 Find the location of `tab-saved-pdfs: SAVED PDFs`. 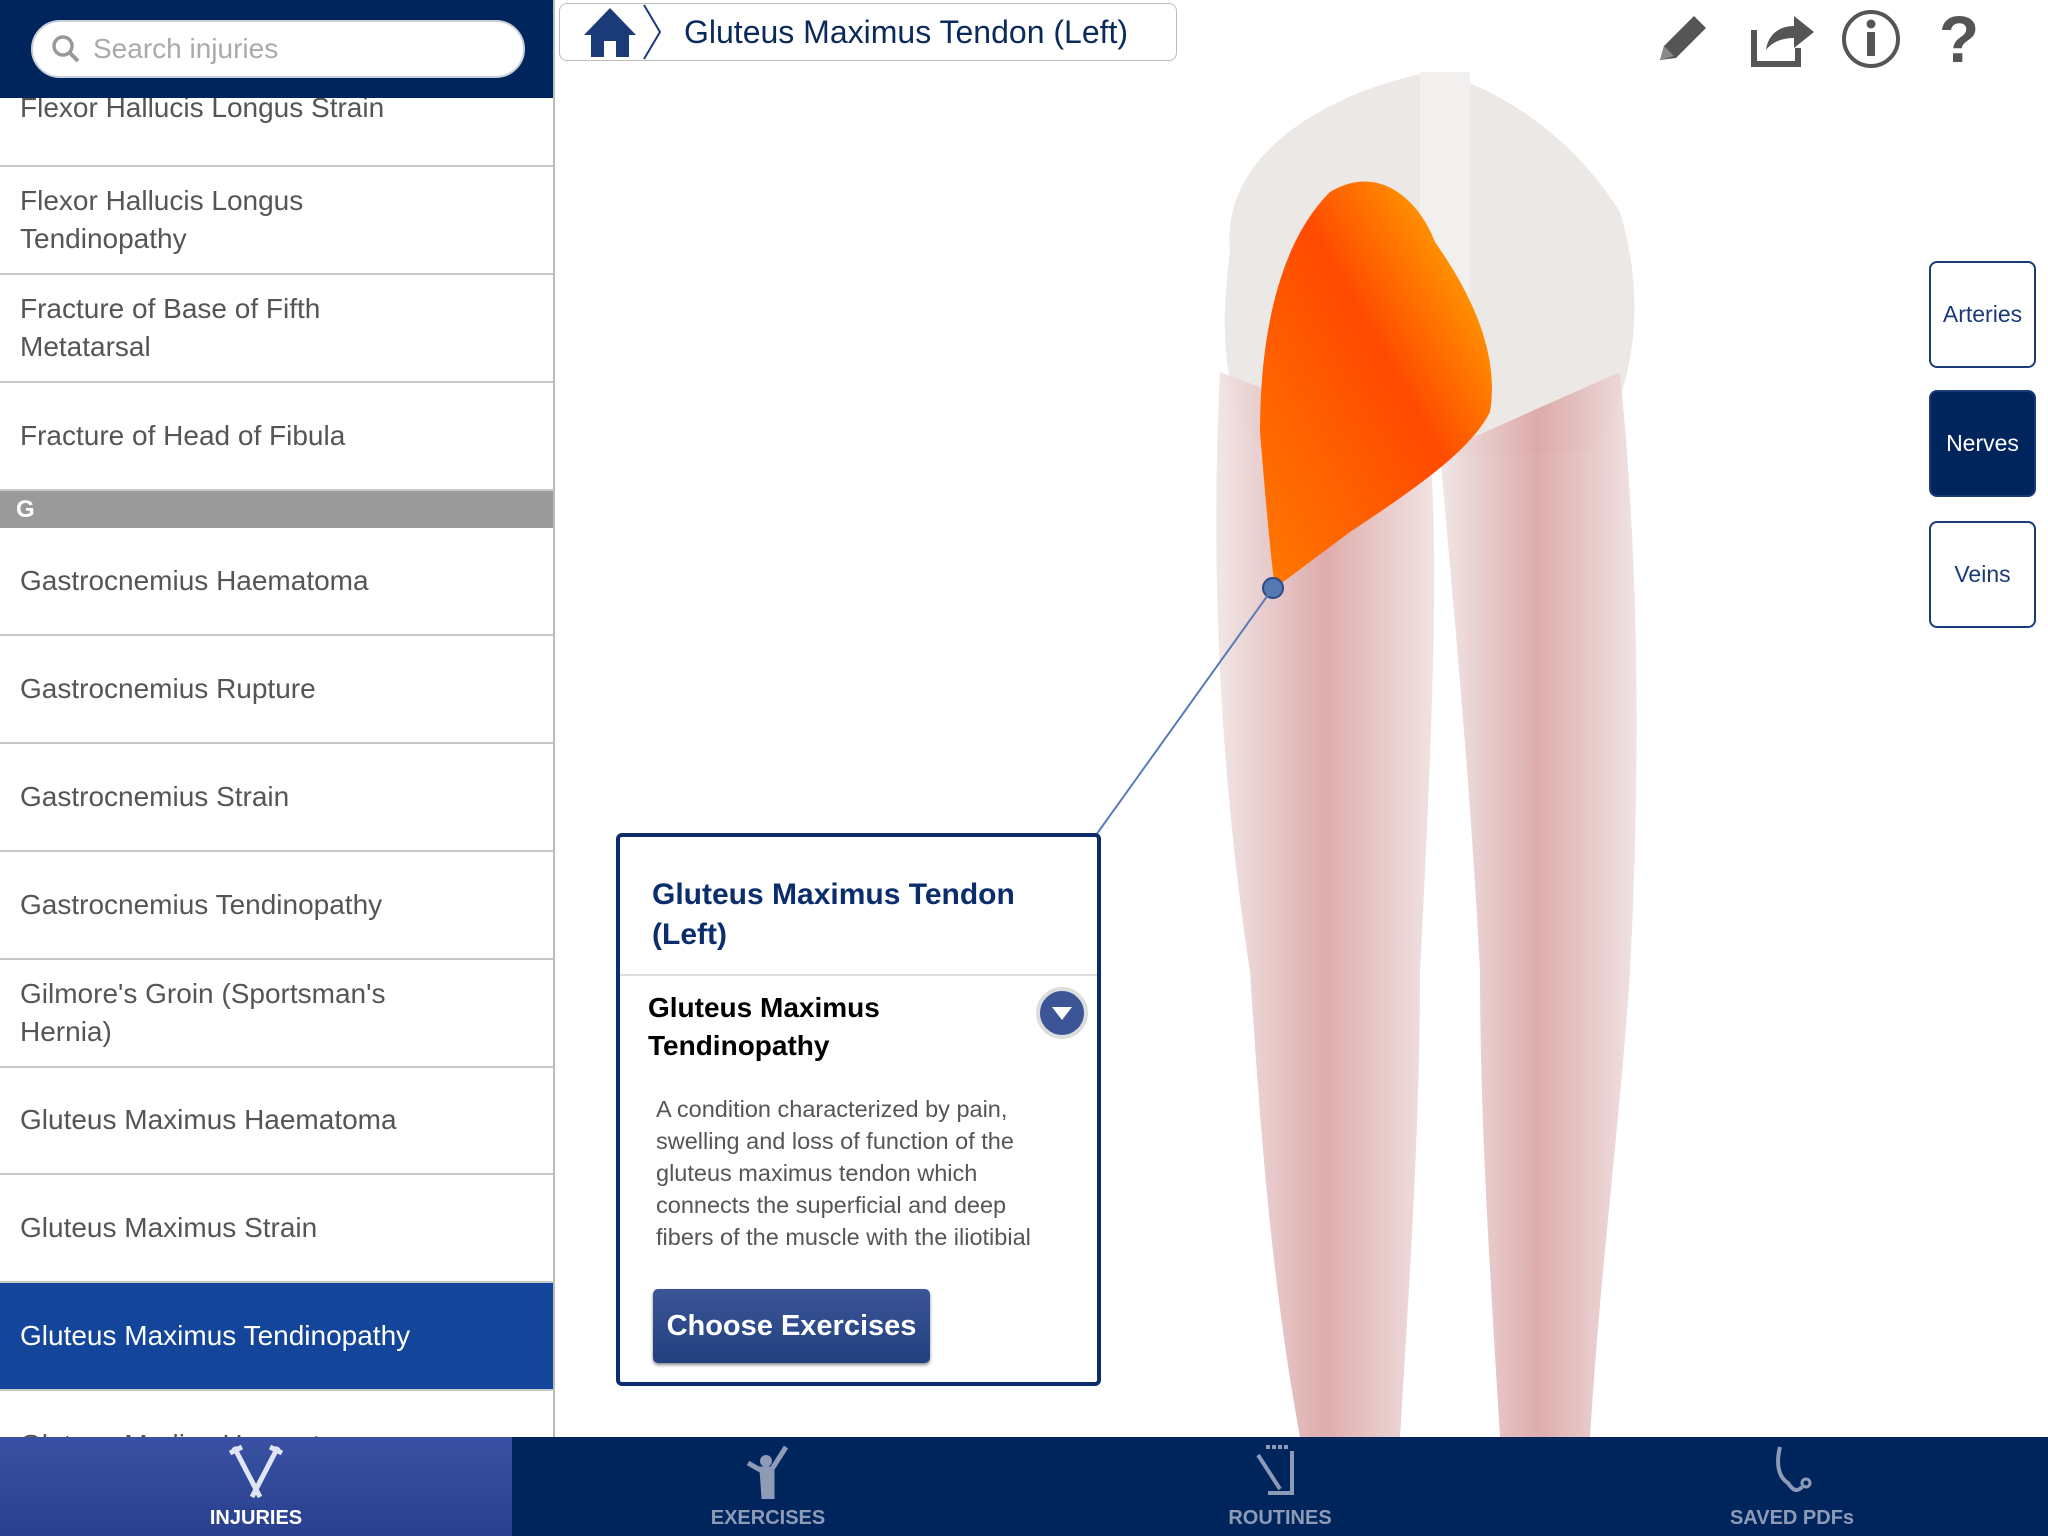

tab-saved-pdfs: SAVED PDFs is located at coordinates (1792, 1486).